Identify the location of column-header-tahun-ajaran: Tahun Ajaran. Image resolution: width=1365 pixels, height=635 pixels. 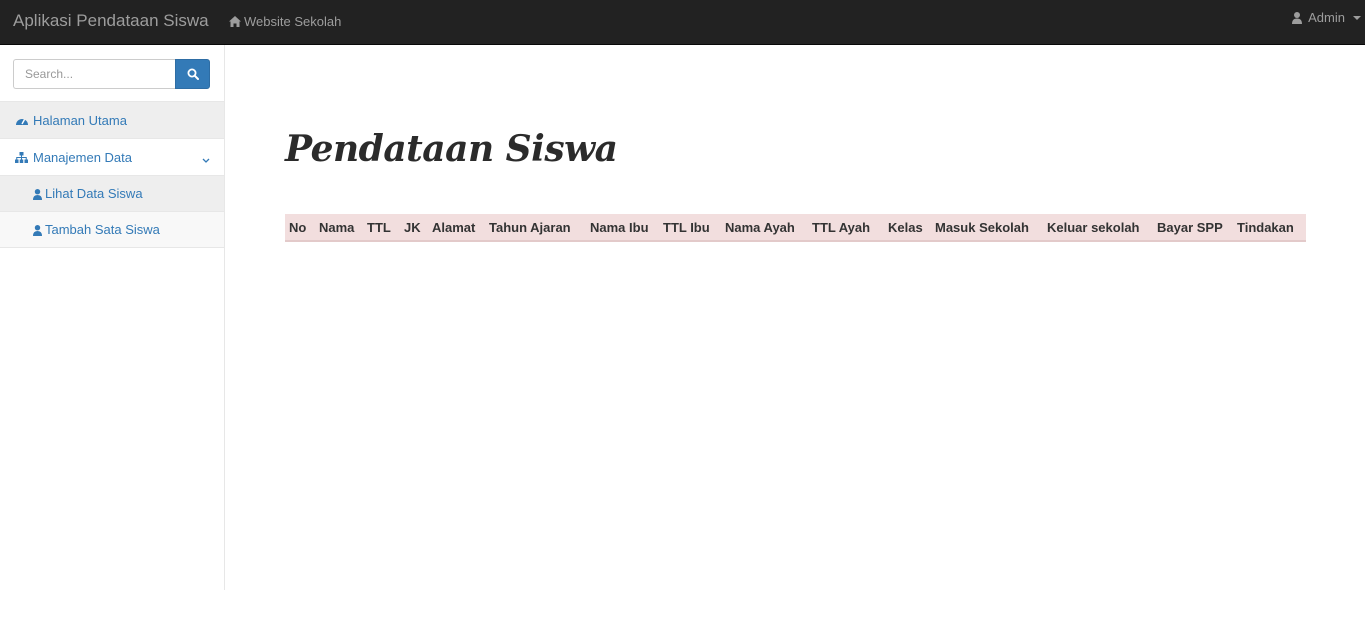
(530, 227).